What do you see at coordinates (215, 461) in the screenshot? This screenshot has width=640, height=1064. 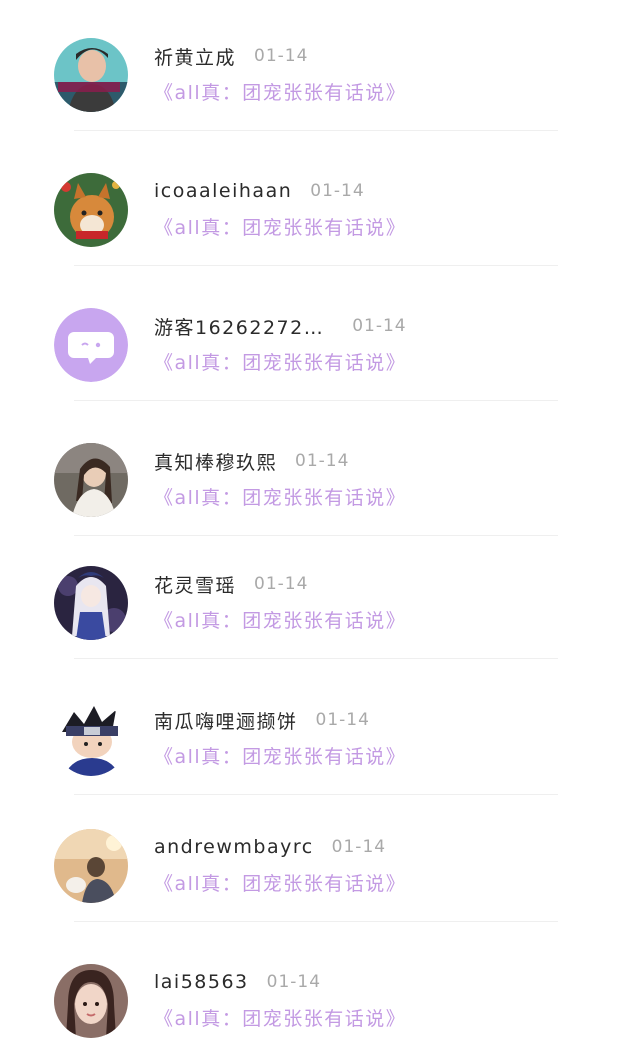 I see `user-name: 真知棒穆玖熙` at bounding box center [215, 461].